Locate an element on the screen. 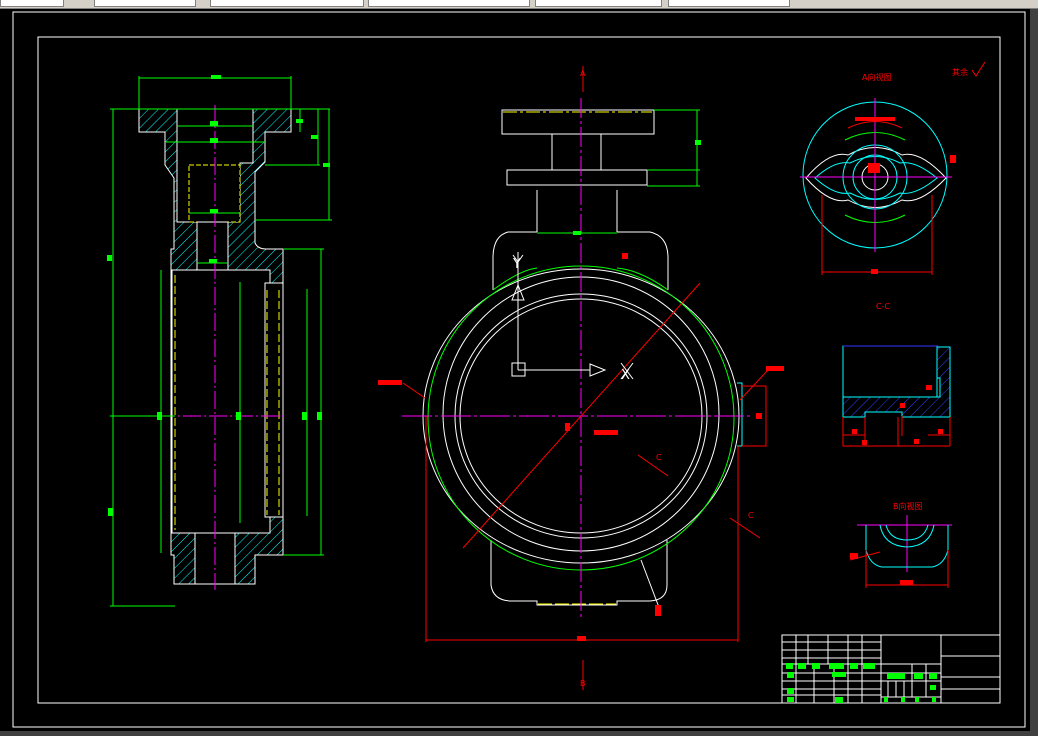 The width and height of the screenshot is (1038, 736). ucs-y-label: Y is located at coordinates (516, 264).